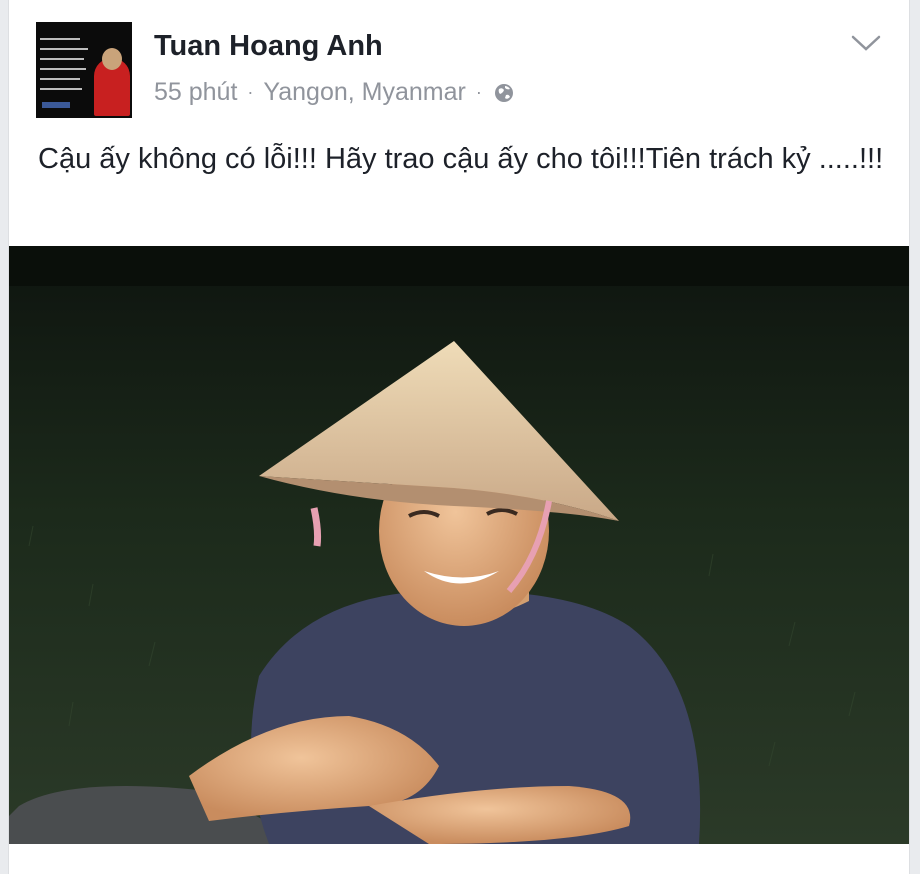  I want to click on author-name: Tuan Hoang Anh, so click(268, 46).